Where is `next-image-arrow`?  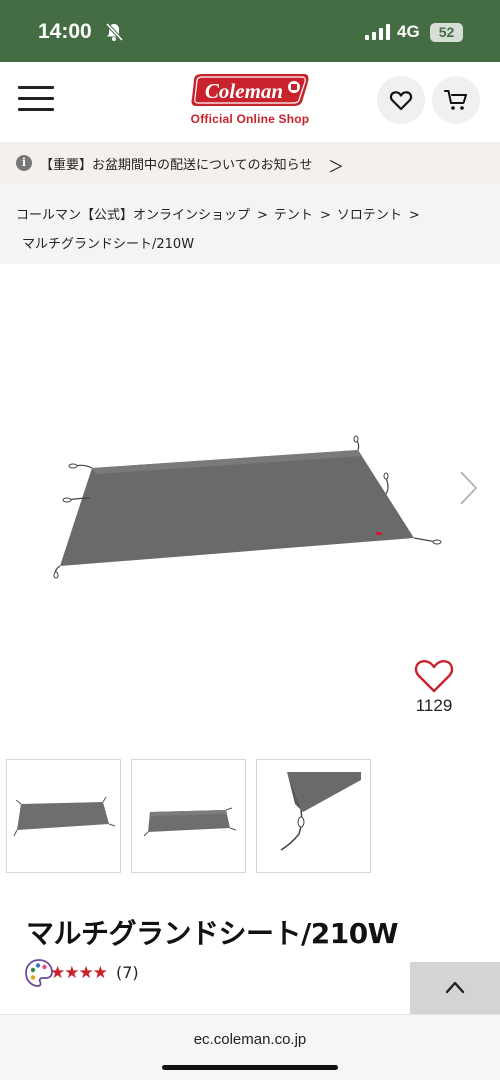 next-image-arrow is located at coordinates (468, 488).